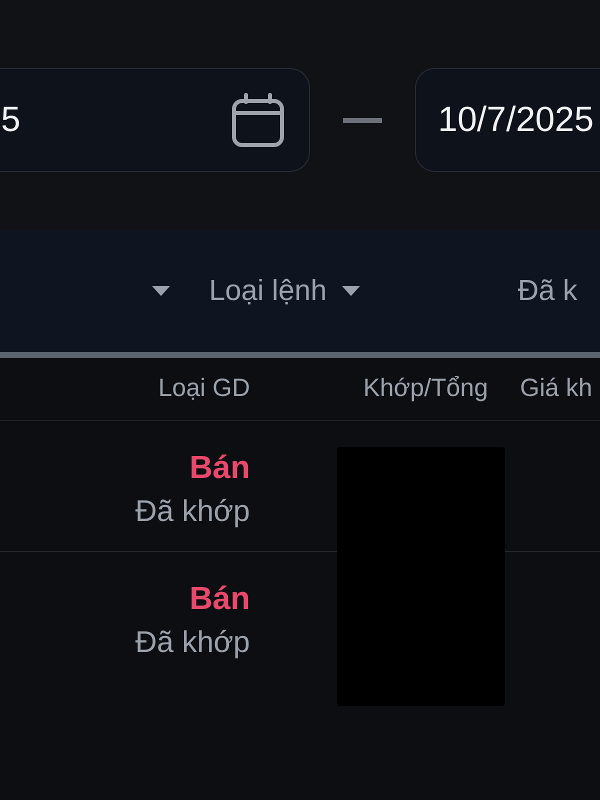  I want to click on dash-icon, so click(362, 120).